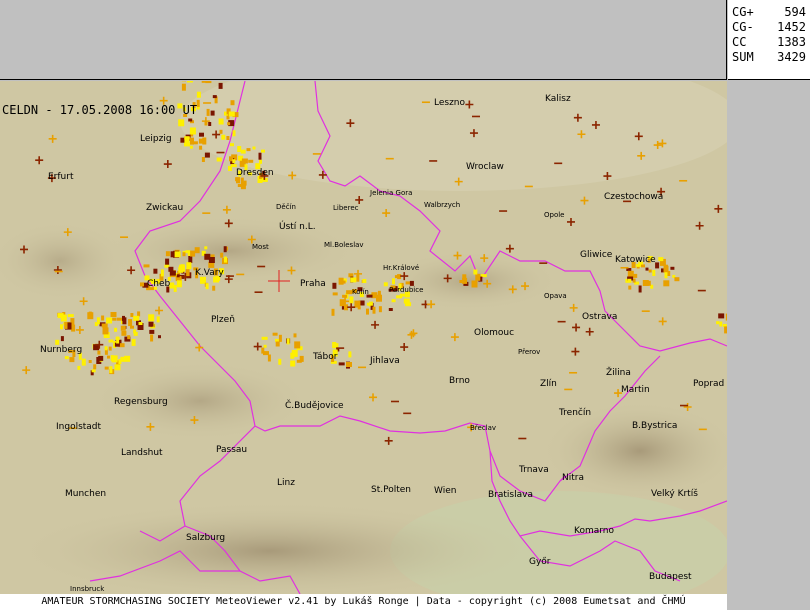  What do you see at coordinates (743, 27) in the screenshot?
I see `stat-label: CG-` at bounding box center [743, 27].